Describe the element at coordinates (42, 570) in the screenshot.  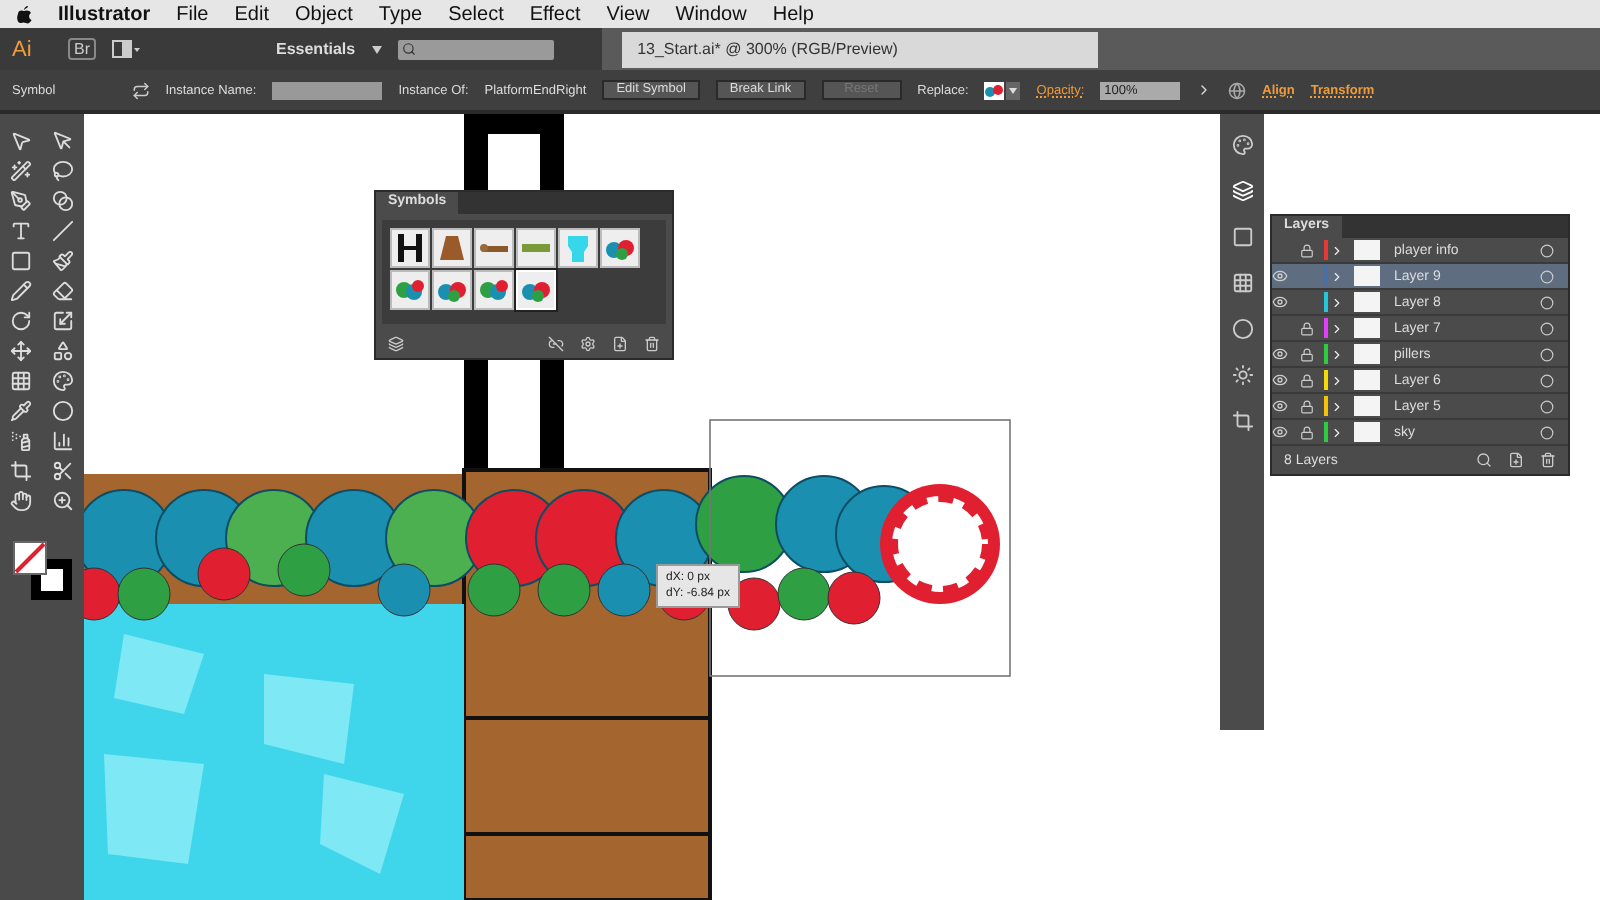
I see `fill-stroke-swatches-icon` at that location.